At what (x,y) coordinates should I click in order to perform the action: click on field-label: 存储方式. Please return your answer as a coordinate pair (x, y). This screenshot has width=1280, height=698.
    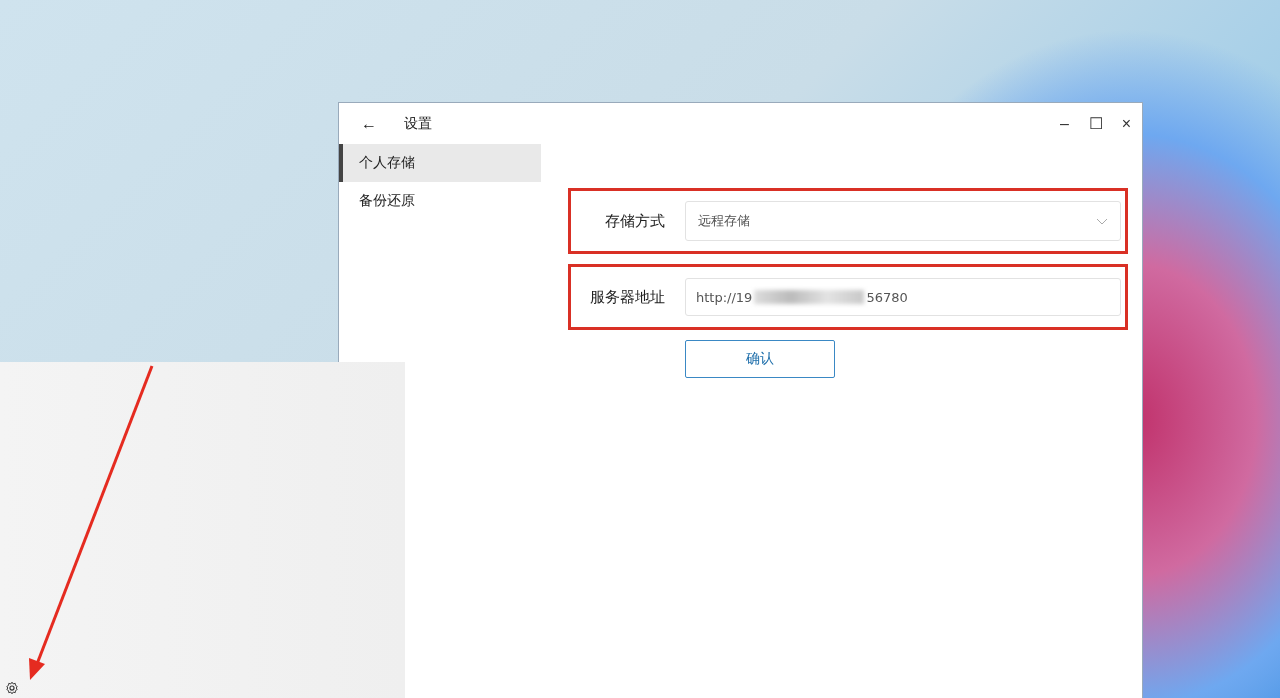
    Looking at the image, I should click on (634, 221).